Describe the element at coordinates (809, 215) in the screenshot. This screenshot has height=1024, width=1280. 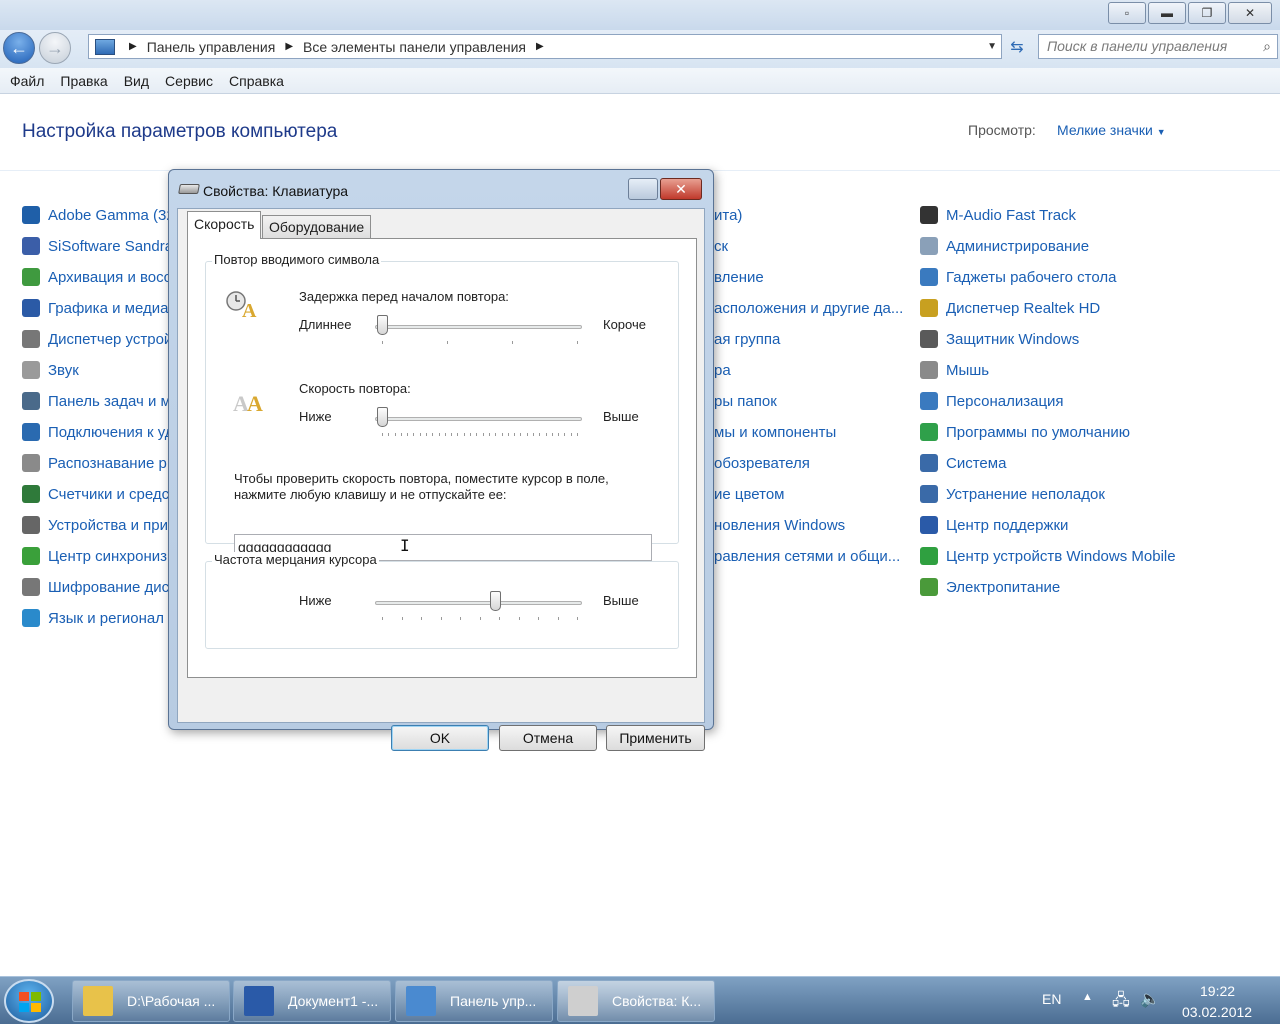
I see `control-panel-item: ита)` at that location.